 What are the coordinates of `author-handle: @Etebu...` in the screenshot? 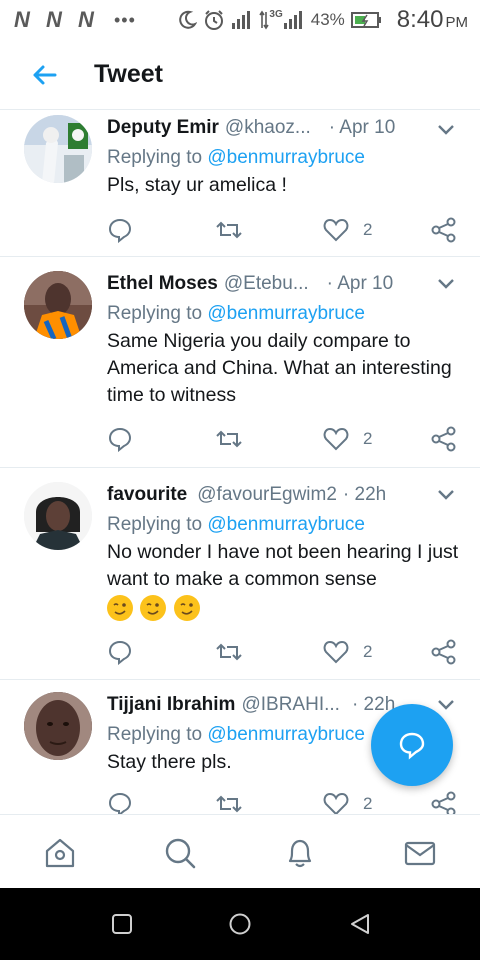 It's located at (266, 284).